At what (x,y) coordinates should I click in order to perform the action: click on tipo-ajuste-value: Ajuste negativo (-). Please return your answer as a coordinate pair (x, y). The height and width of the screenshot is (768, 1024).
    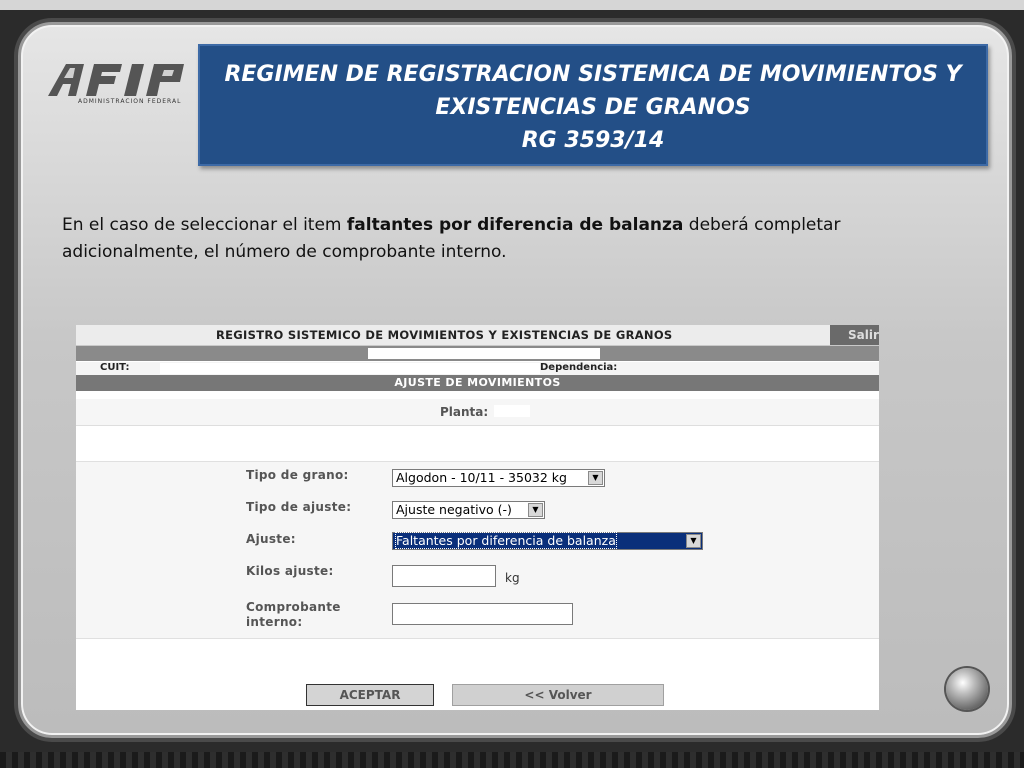
    Looking at the image, I should click on (454, 509).